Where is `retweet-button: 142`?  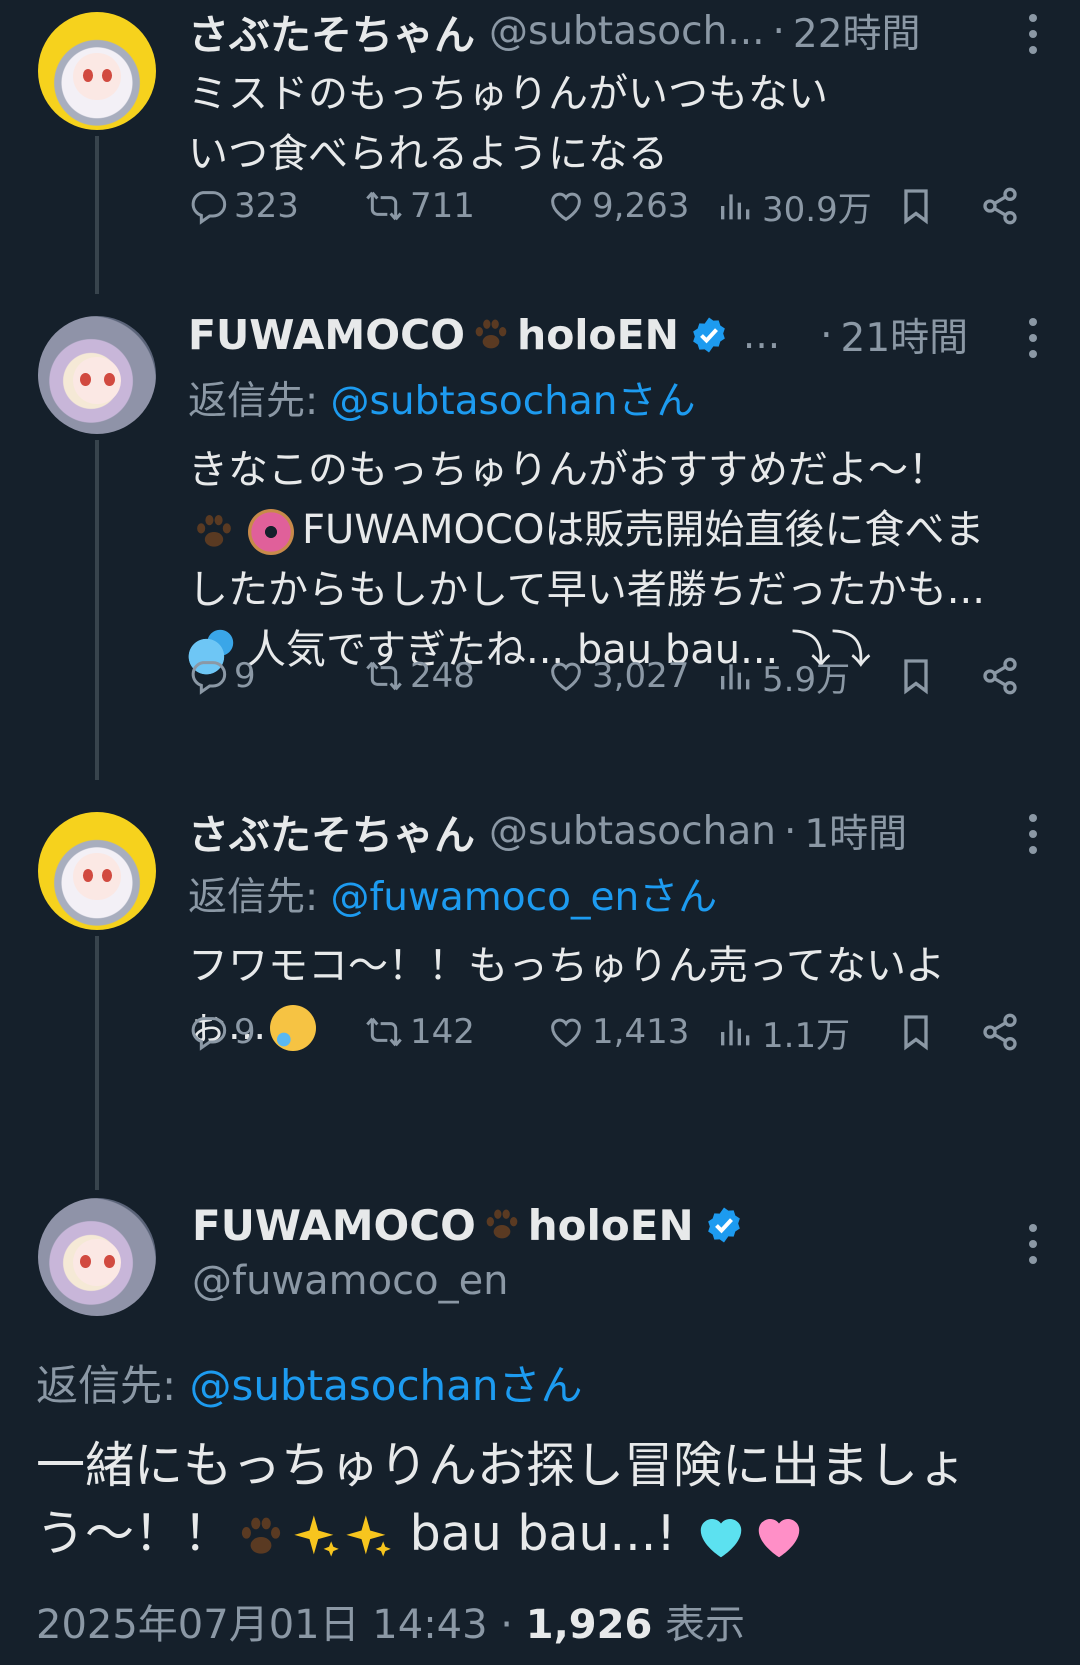 retweet-button: 142 is located at coordinates (419, 1032).